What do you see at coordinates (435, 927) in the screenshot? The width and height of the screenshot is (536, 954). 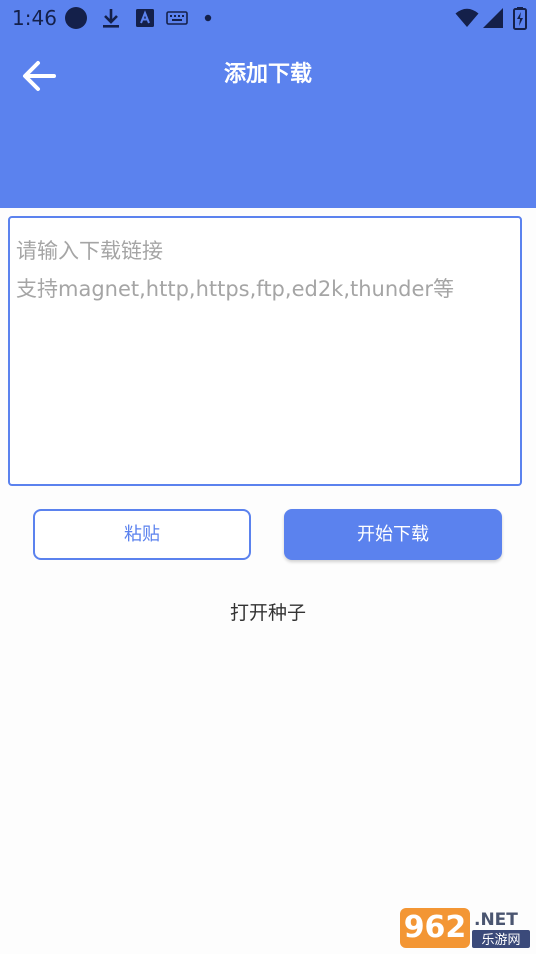 I see `watermark-number: 962` at bounding box center [435, 927].